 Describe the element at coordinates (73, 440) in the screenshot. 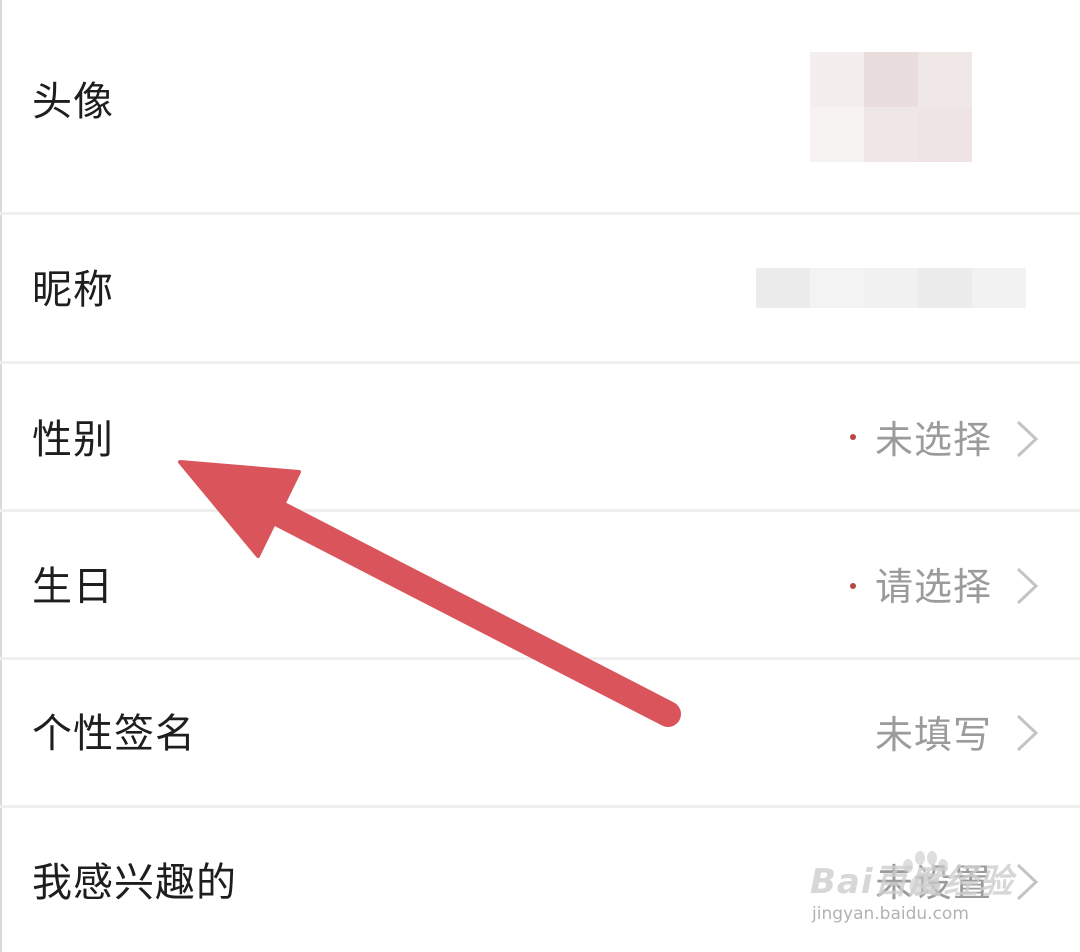

I see `row-gender-label: 性别` at that location.